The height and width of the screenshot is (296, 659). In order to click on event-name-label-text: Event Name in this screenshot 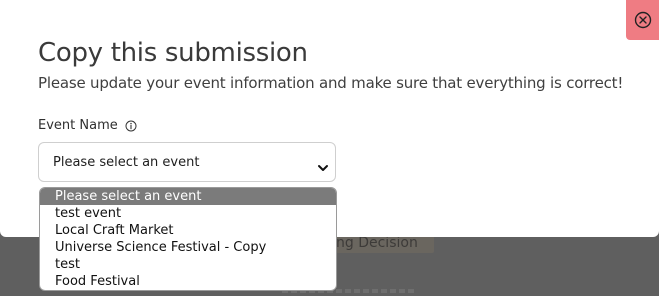, I will do `click(78, 125)`.